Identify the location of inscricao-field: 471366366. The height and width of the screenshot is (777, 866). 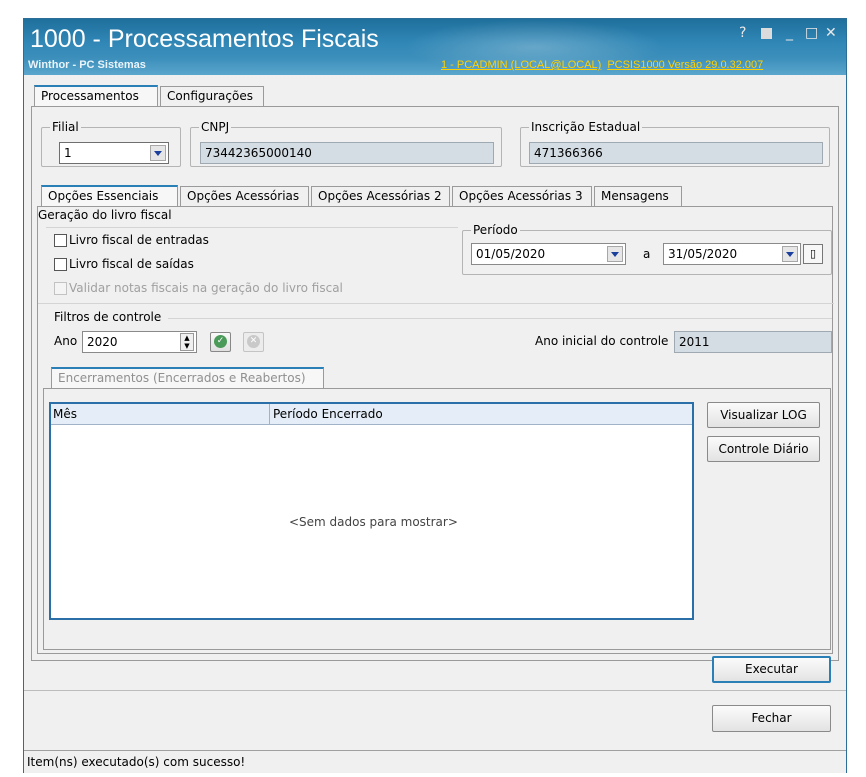
(676, 153).